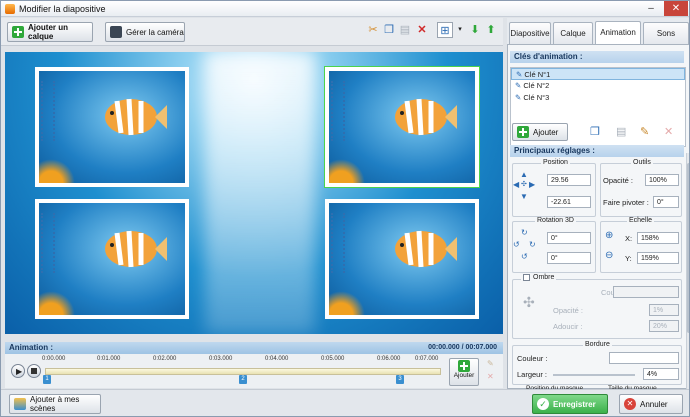 This screenshot has width=690, height=417. I want to click on timeline-add-button: Ajouter, so click(464, 372).